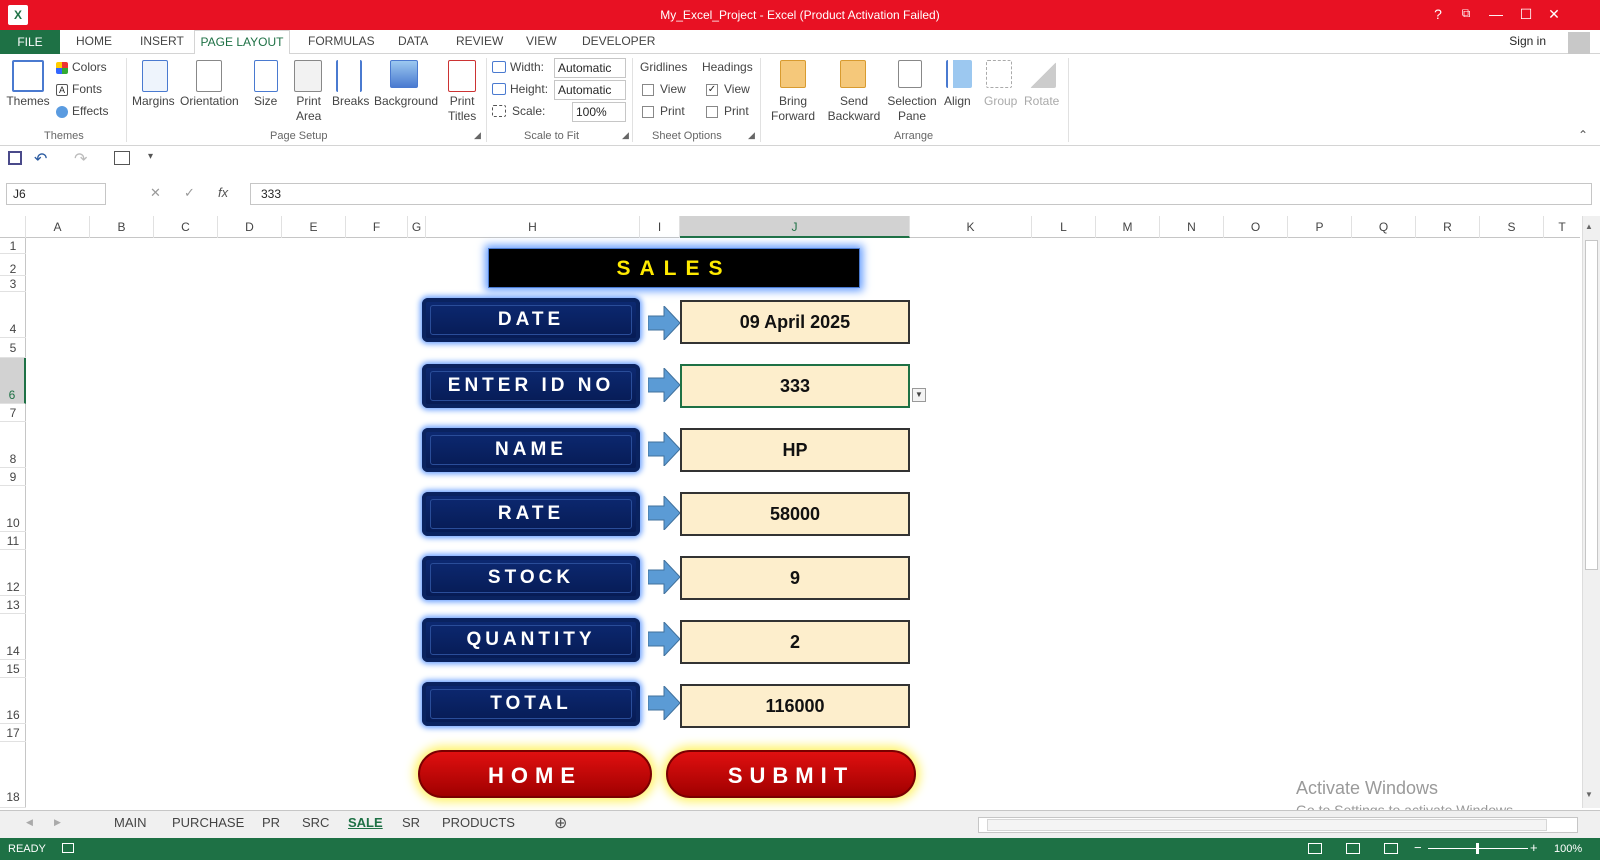 This screenshot has height=860, width=1600. What do you see at coordinates (80, 159) in the screenshot?
I see `redo-icon: ↷` at bounding box center [80, 159].